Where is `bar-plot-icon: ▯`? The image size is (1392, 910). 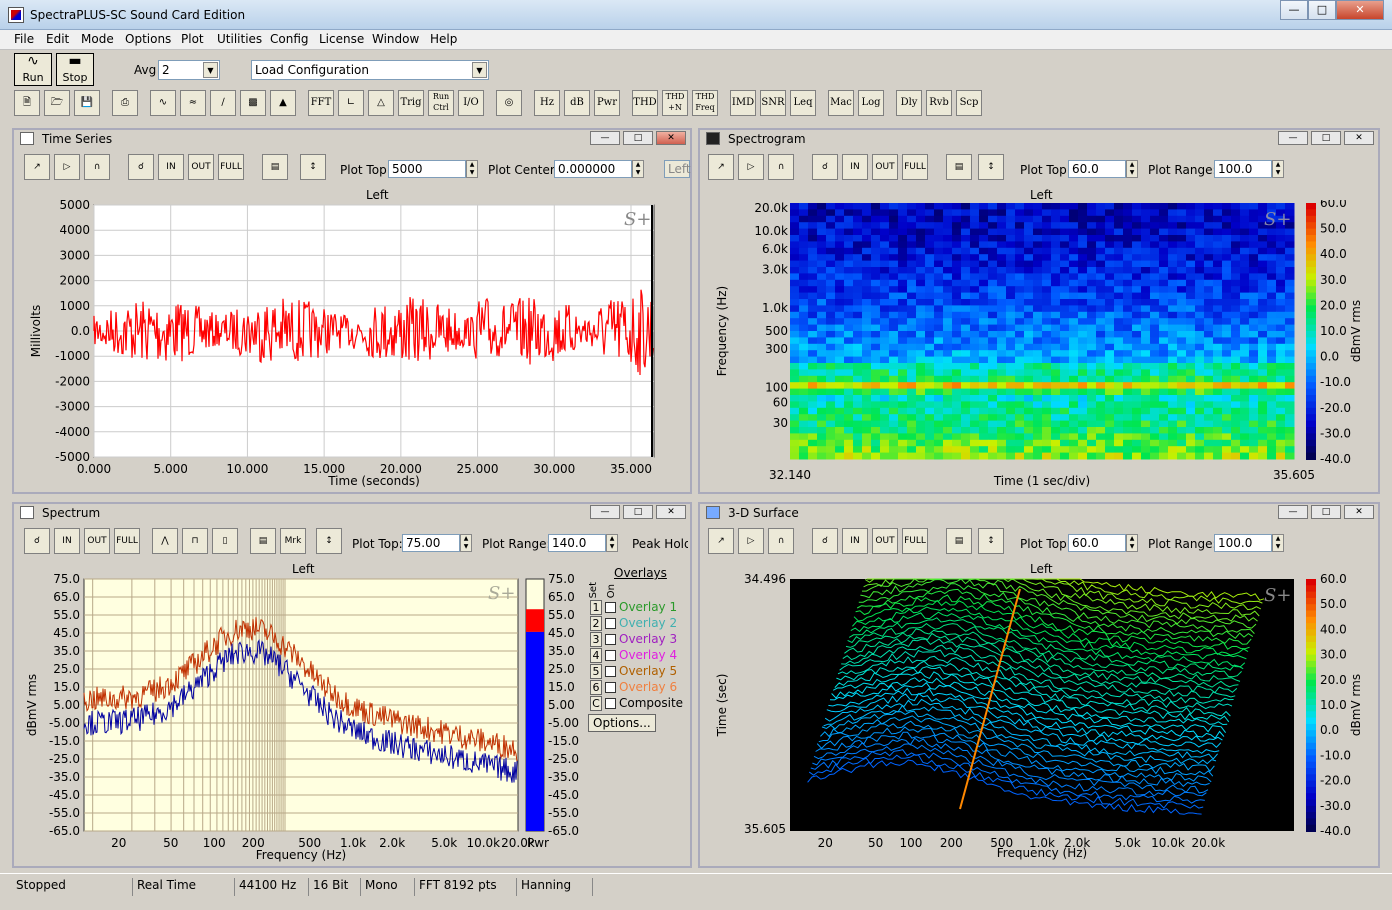 bar-plot-icon: ▯ is located at coordinates (225, 541).